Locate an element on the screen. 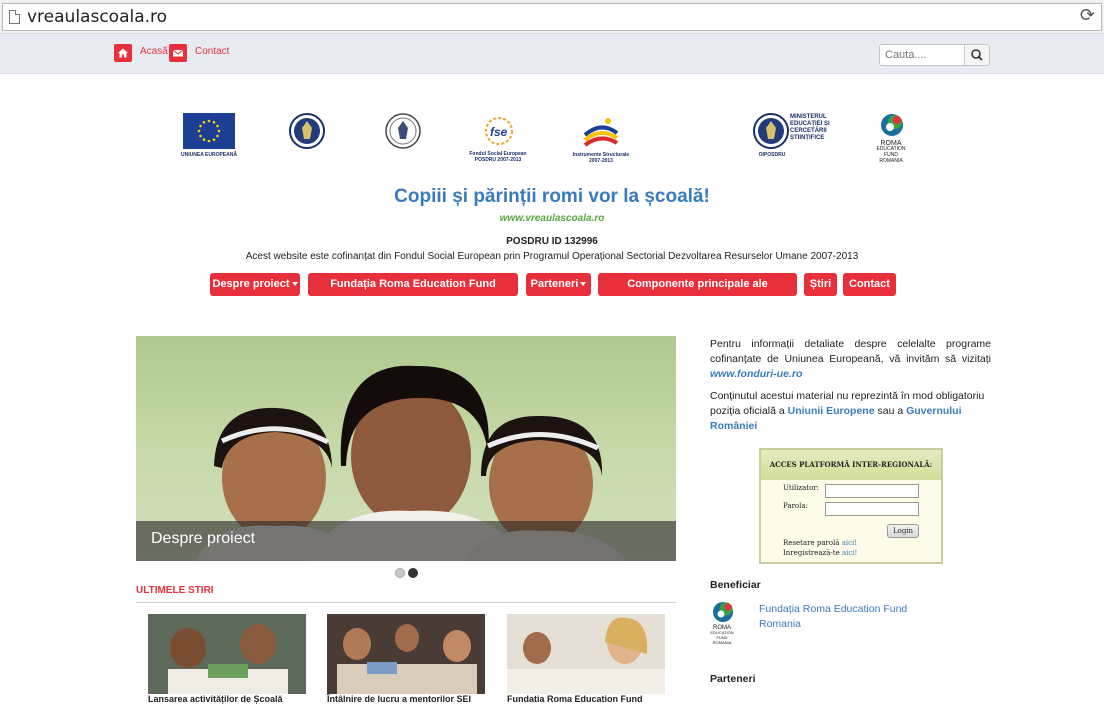 The image size is (1104, 704). reload-icon: ⟳ is located at coordinates (1087, 15).